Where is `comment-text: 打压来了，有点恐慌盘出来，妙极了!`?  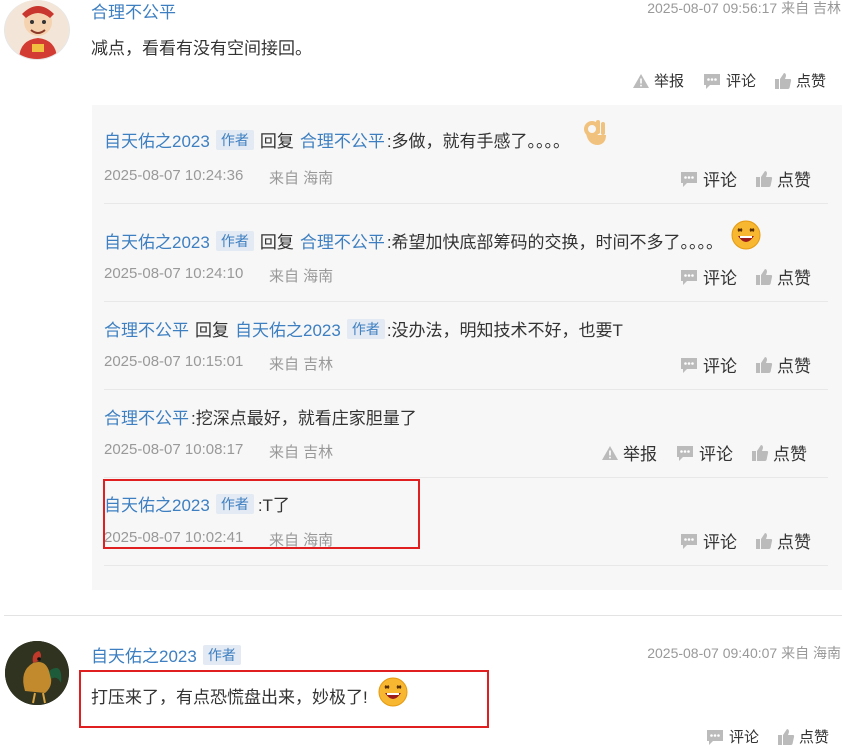 comment-text: 打压来了，有点恐慌盘出来，妙极了! is located at coordinates (229, 697).